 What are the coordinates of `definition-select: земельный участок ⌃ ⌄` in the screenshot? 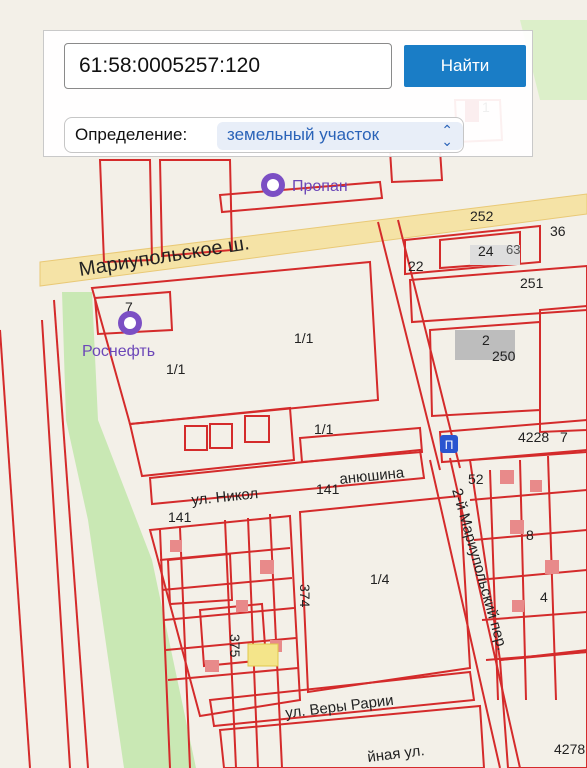 It's located at (340, 136).